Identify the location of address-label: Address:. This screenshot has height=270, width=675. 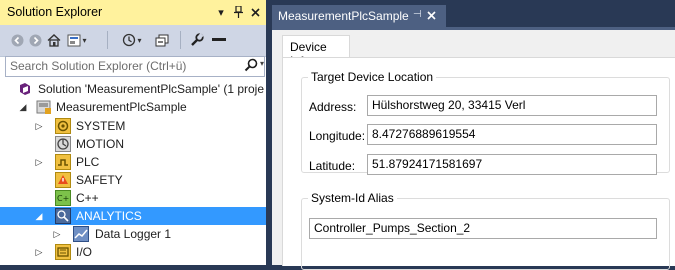
(333, 107).